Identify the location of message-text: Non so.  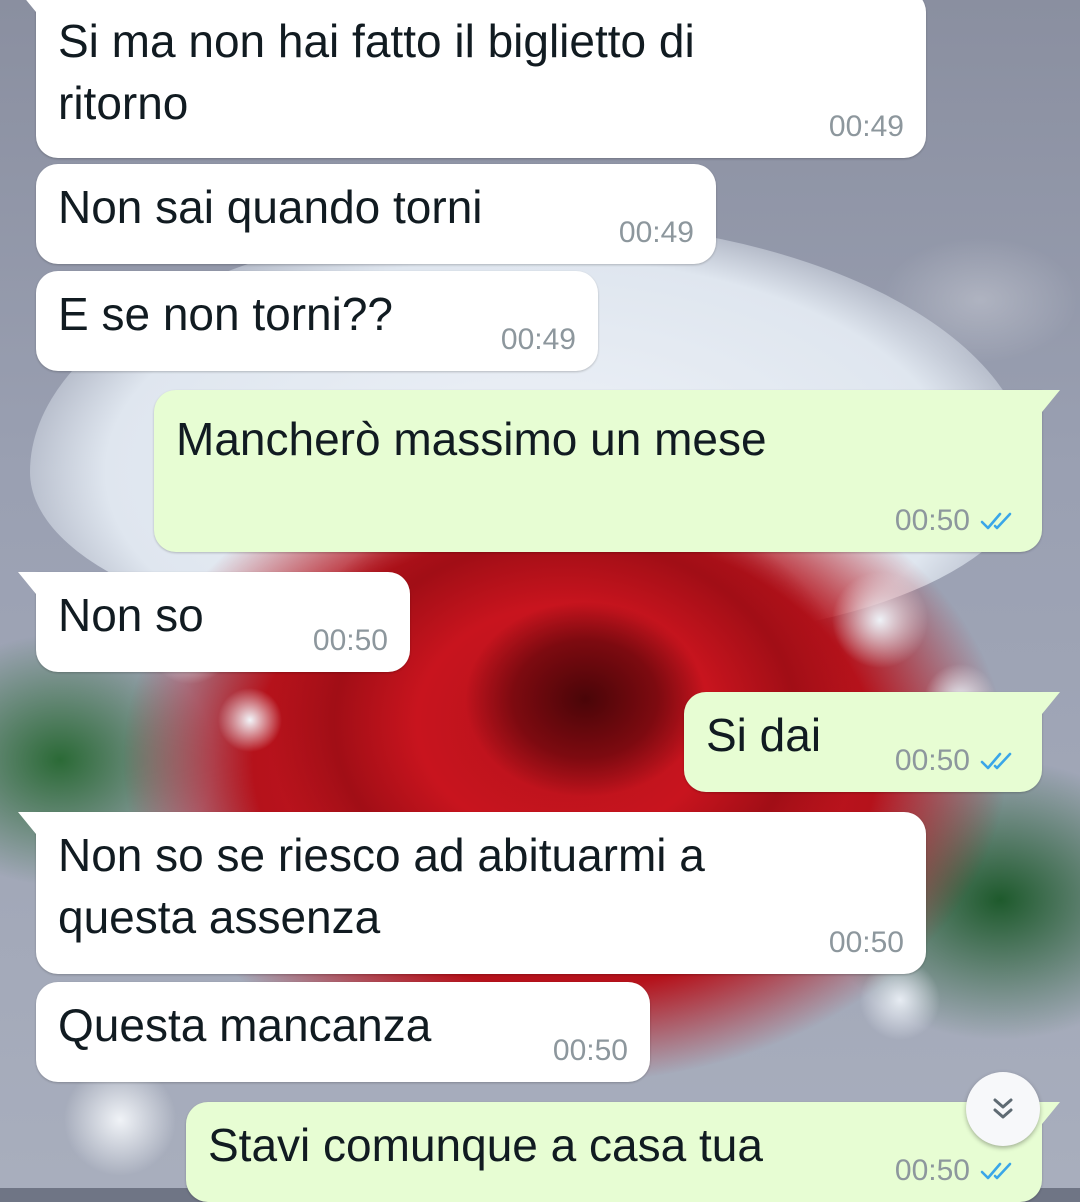
(131, 615).